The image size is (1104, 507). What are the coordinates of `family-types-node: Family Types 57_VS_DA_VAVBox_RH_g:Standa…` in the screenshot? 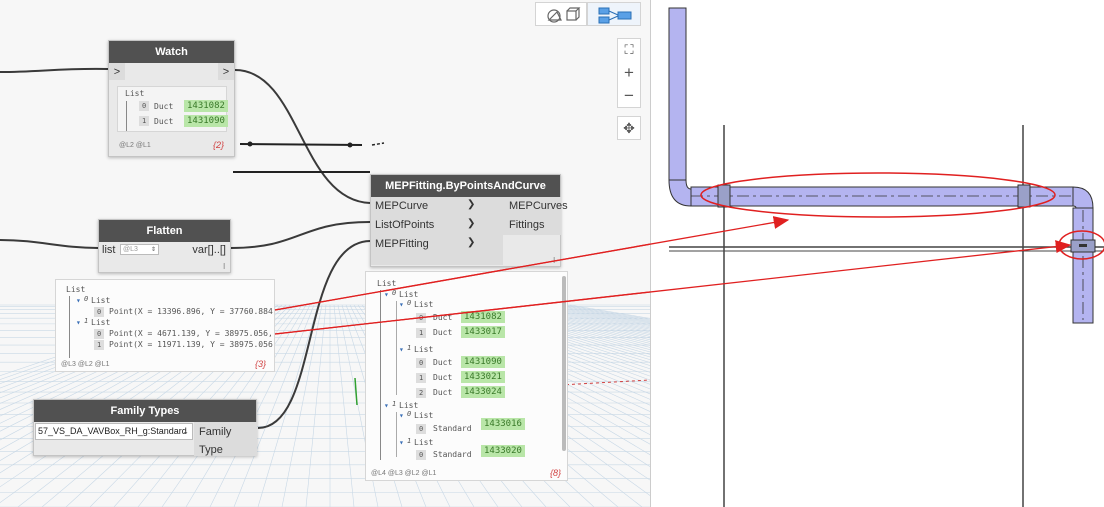 It's located at (145, 427).